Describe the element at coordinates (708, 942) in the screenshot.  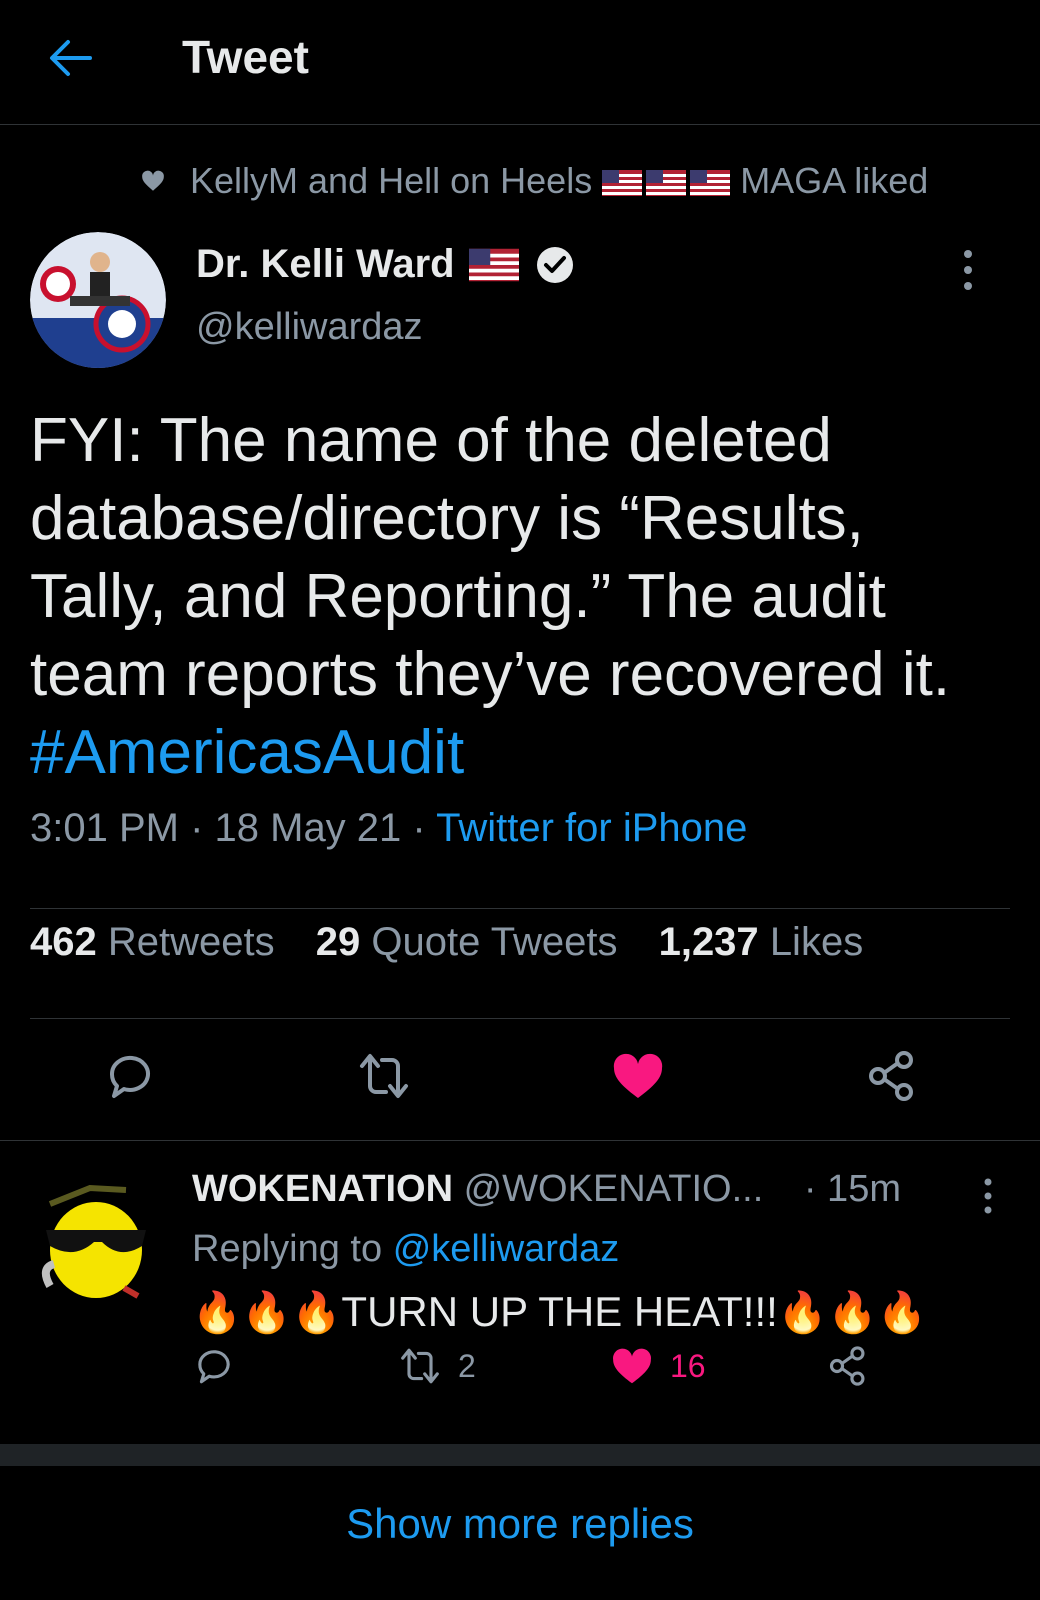
I see `likes-count: 1,237` at that location.